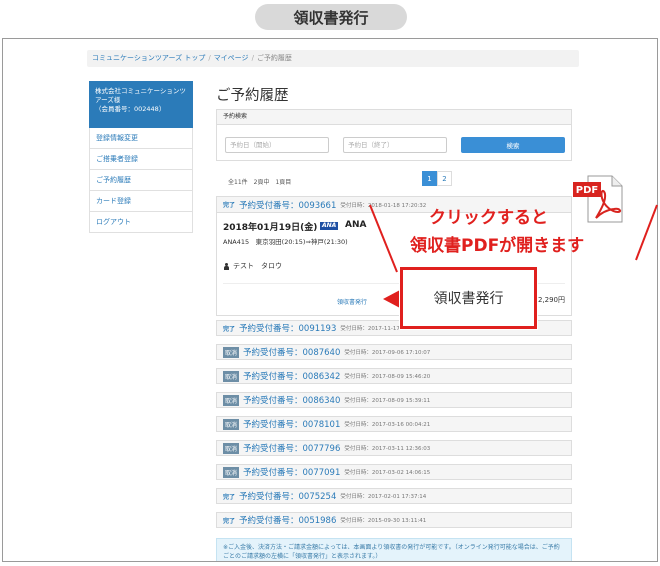  I want to click on received-date: 受付日時：2017-08-09 15:39:11, so click(387, 401).